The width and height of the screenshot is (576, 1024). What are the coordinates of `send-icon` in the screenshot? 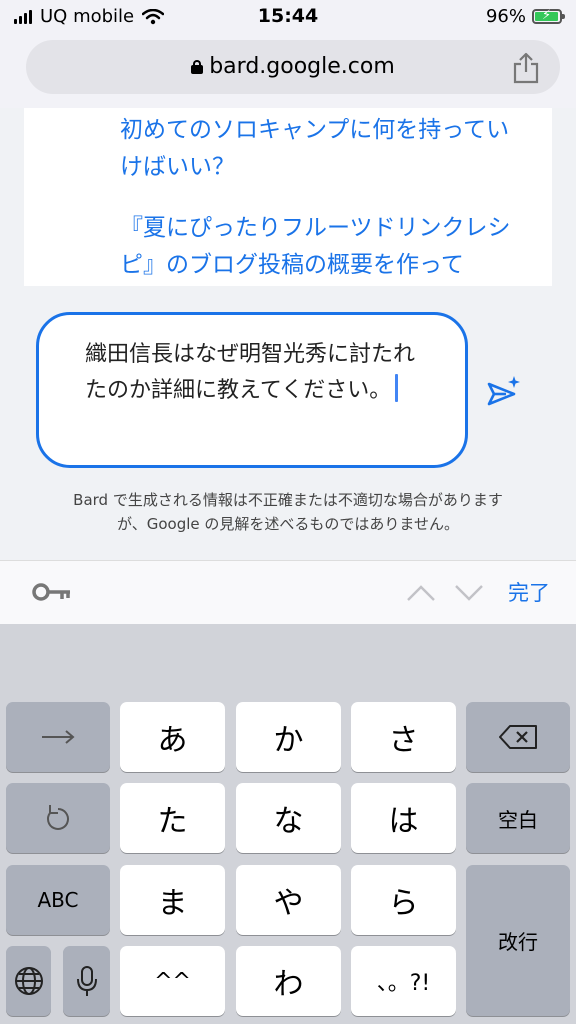 It's located at (504, 392).